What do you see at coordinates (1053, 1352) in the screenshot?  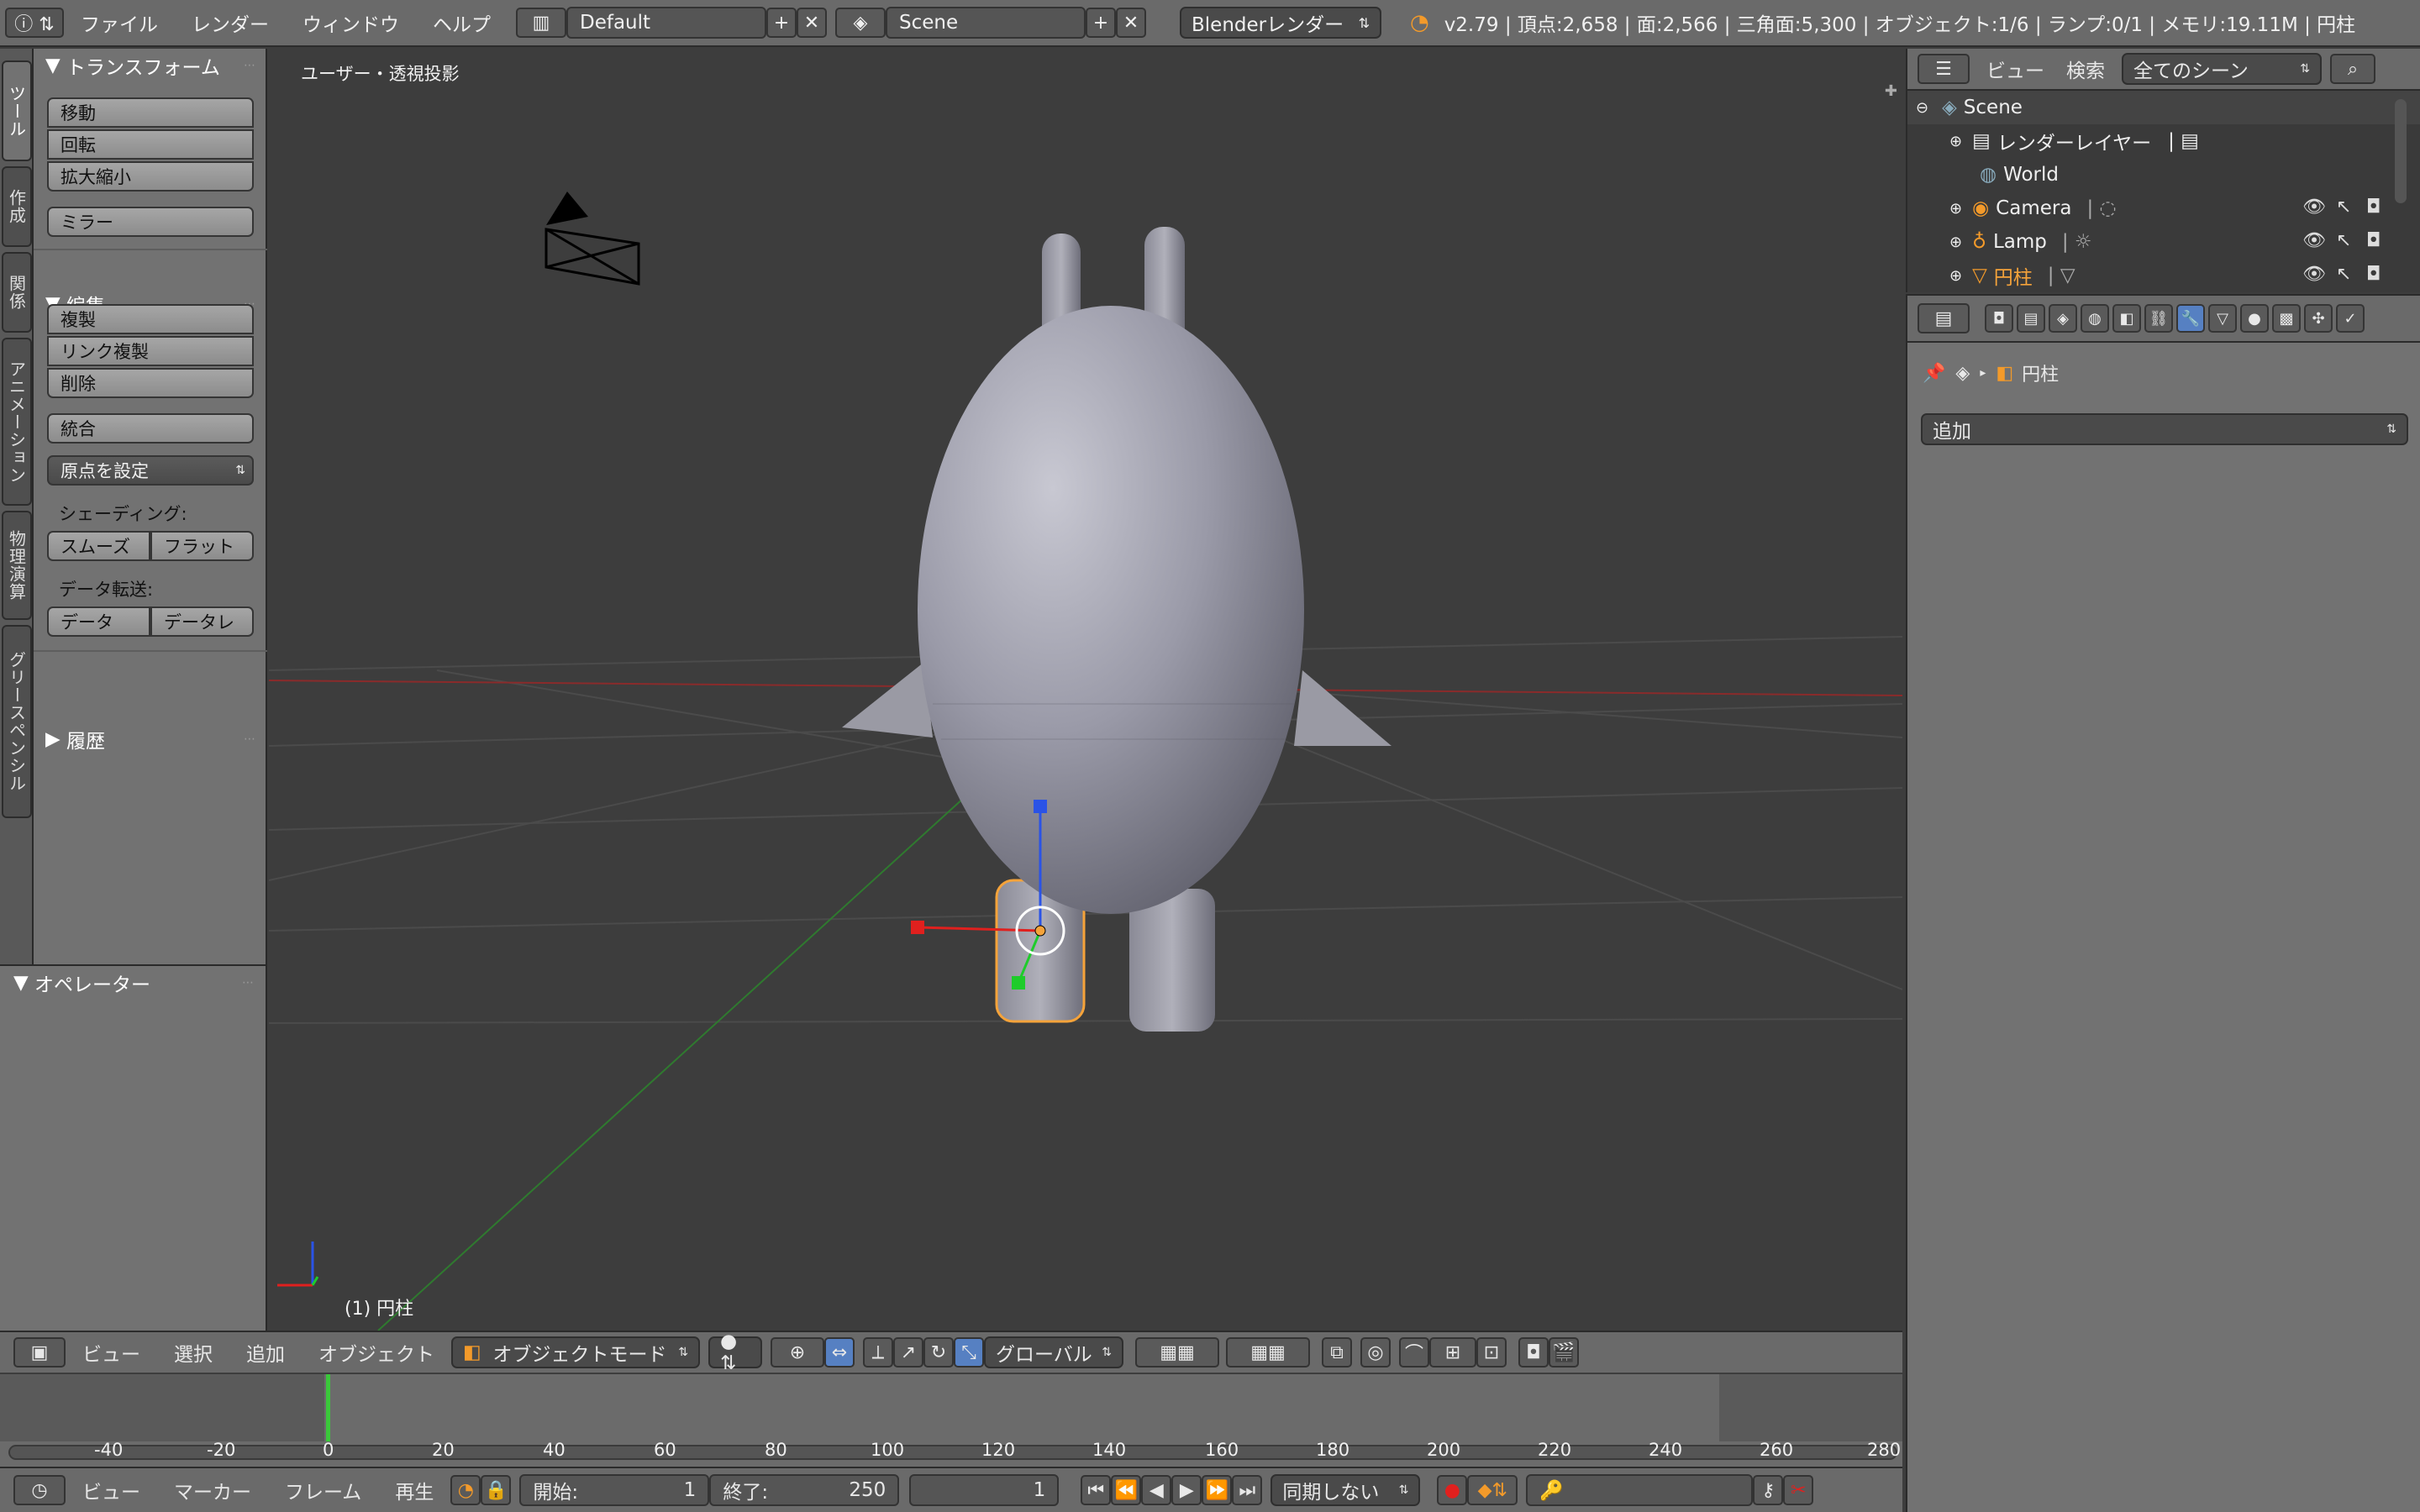 I see `transform-orientation-select: グローバル ⇅` at bounding box center [1053, 1352].